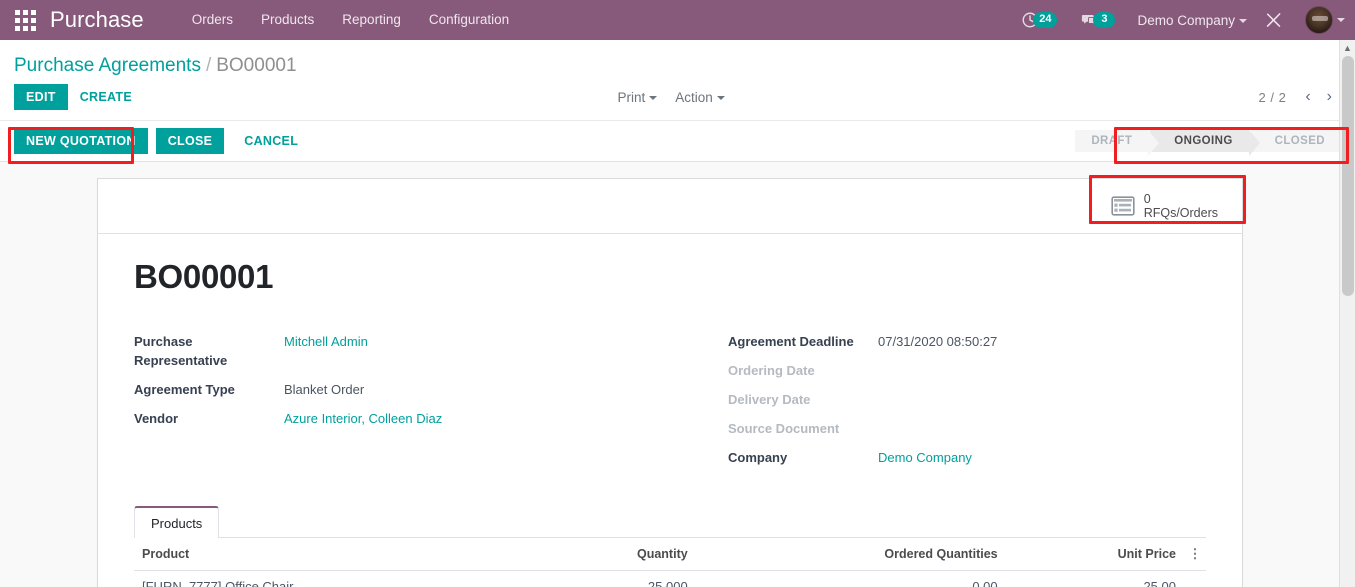 The width and height of the screenshot is (1355, 587). What do you see at coordinates (1147, 199) in the screenshot?
I see `rfqs-orders-count: 0` at bounding box center [1147, 199].